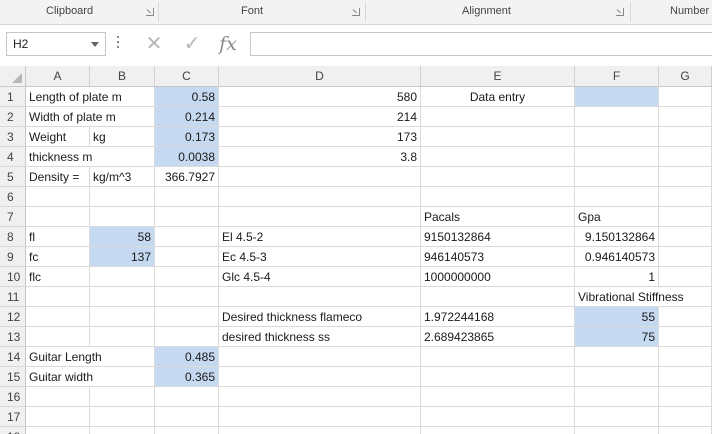 The width and height of the screenshot is (712, 434). Describe the element at coordinates (187, 97) in the screenshot. I see `cell-c1: 0.58` at that location.